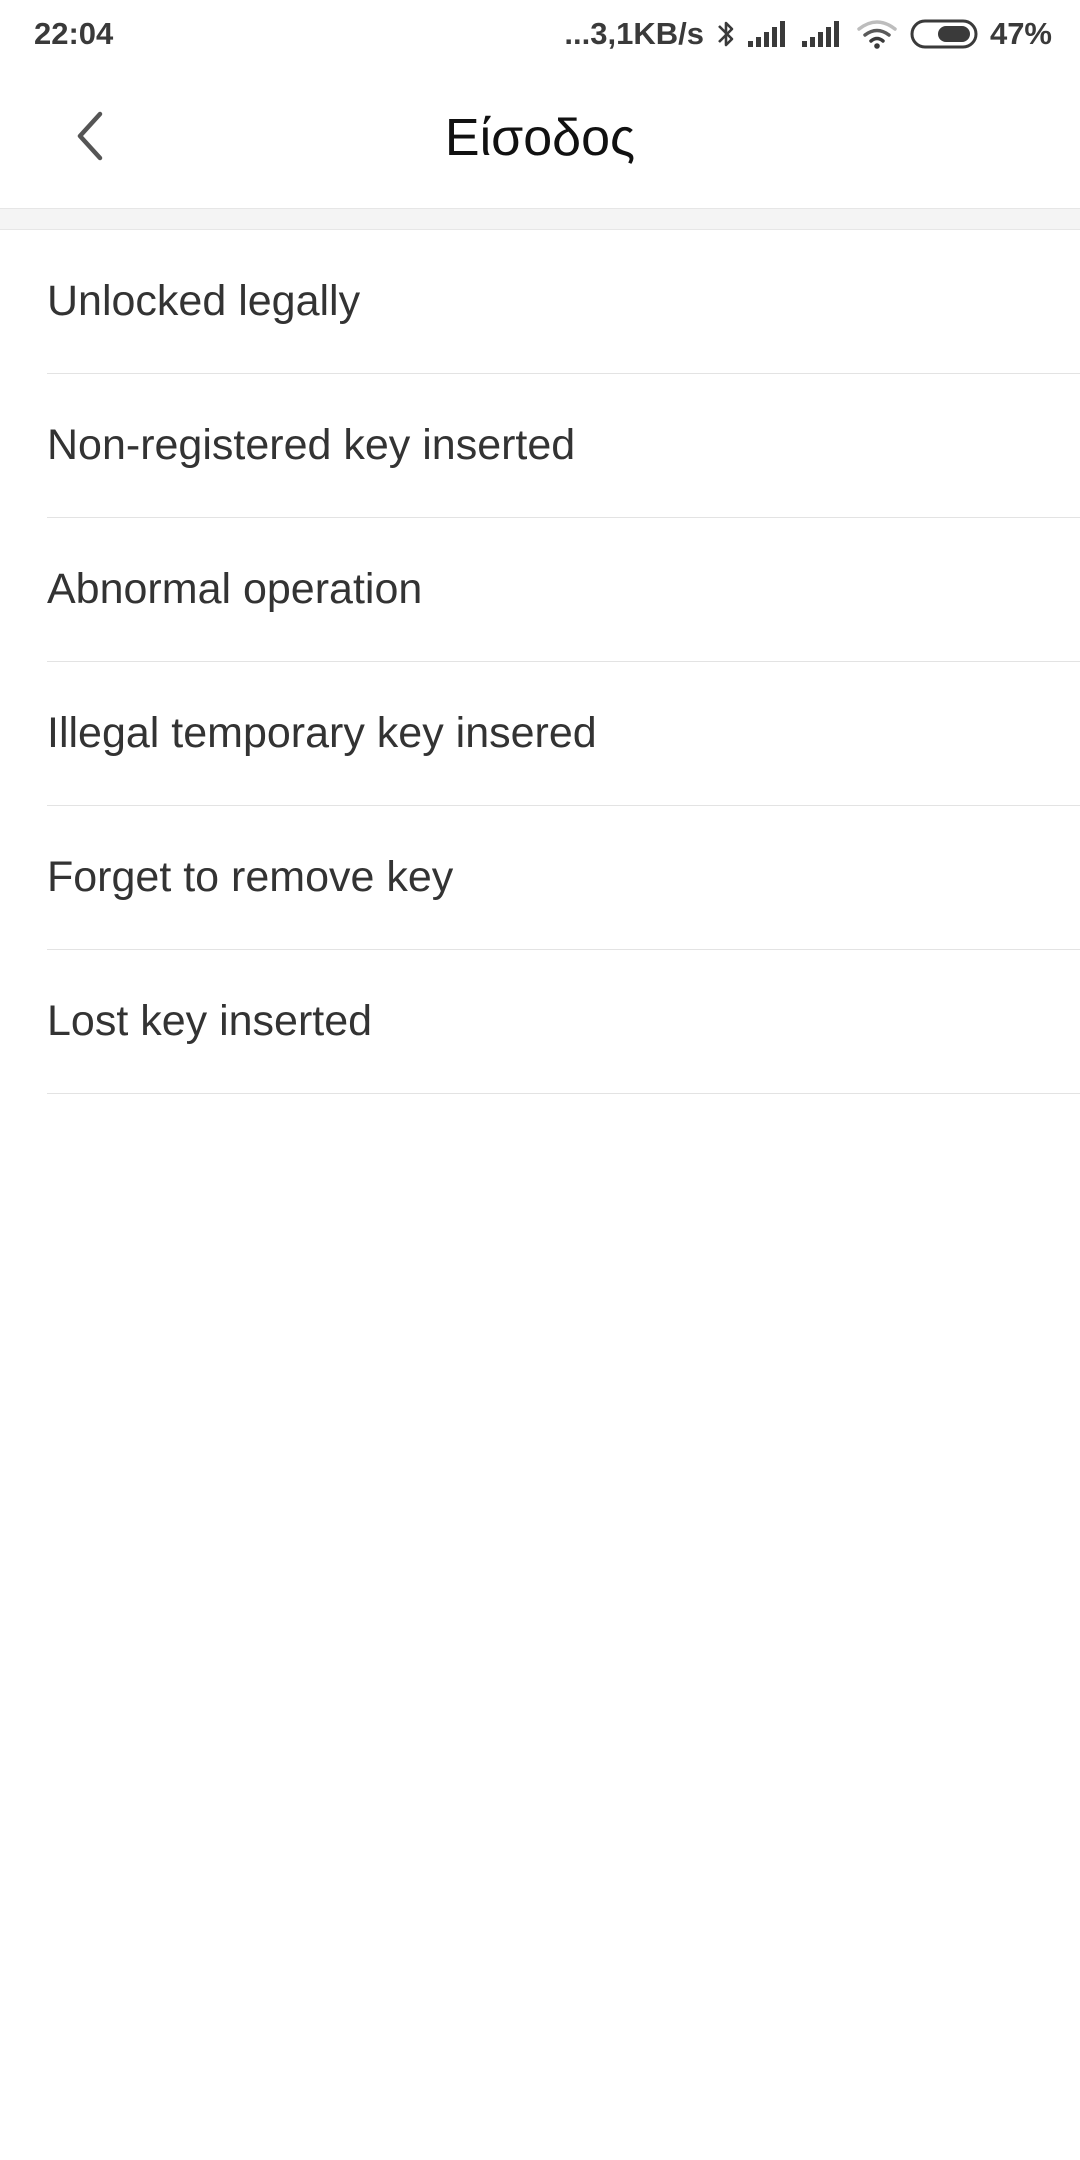 This screenshot has width=1080, height=2160. I want to click on page-title: Είσοδος, so click(540, 138).